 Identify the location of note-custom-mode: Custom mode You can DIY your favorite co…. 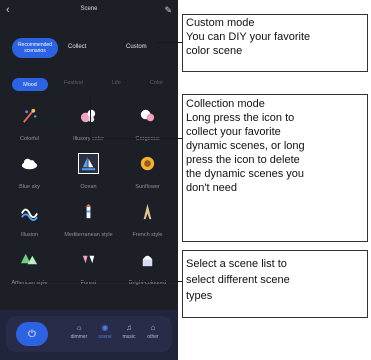
(275, 43).